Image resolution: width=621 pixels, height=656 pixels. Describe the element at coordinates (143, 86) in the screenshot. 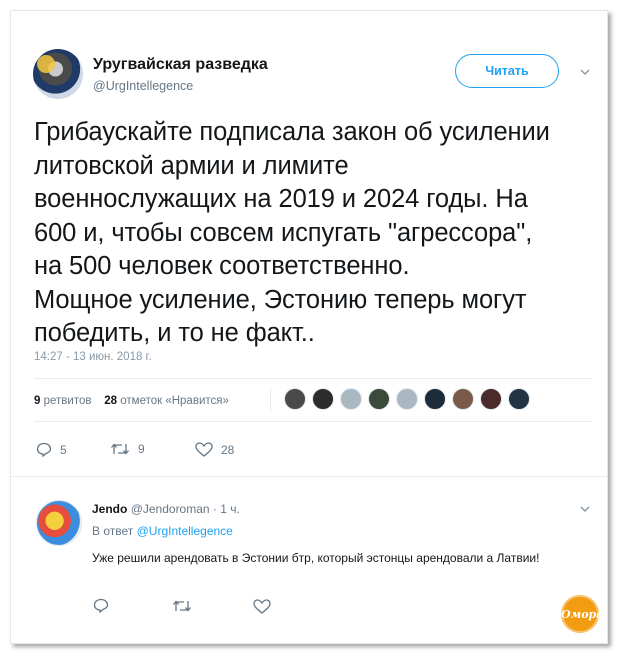

I see `author-handle: @UrgIntellegence` at that location.